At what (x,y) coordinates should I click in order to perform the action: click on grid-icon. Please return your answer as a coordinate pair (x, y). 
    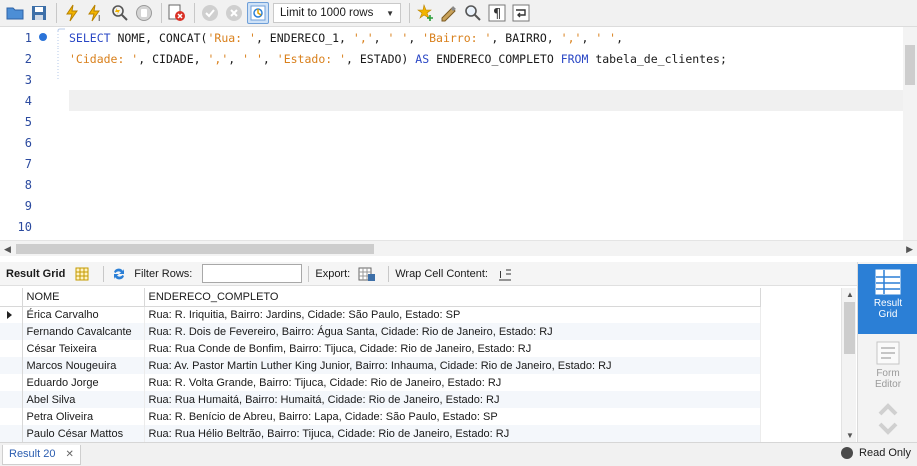
    Looking at the image, I should click on (82, 273).